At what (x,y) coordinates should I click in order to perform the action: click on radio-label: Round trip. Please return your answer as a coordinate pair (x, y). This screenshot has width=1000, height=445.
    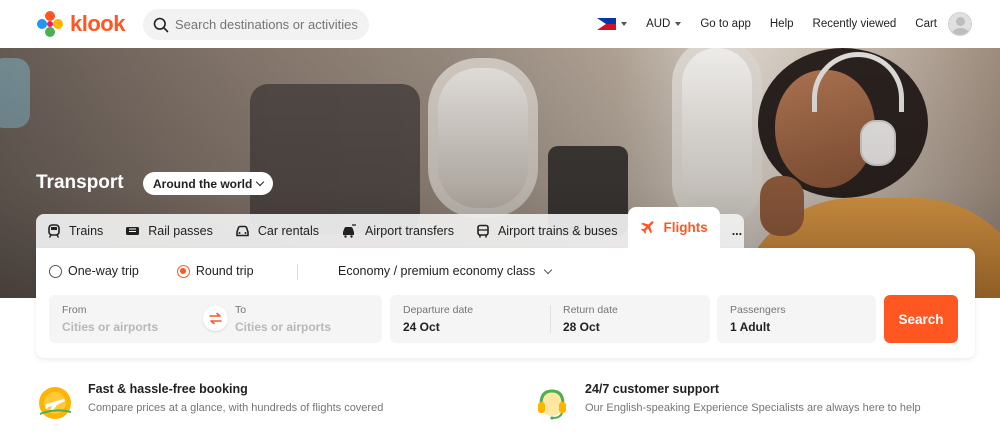
    Looking at the image, I should click on (224, 271).